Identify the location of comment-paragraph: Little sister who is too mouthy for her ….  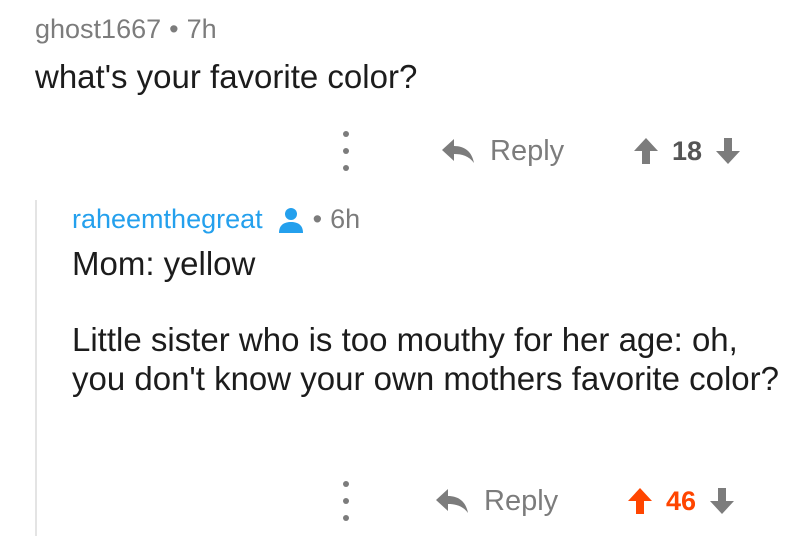
(425, 359).